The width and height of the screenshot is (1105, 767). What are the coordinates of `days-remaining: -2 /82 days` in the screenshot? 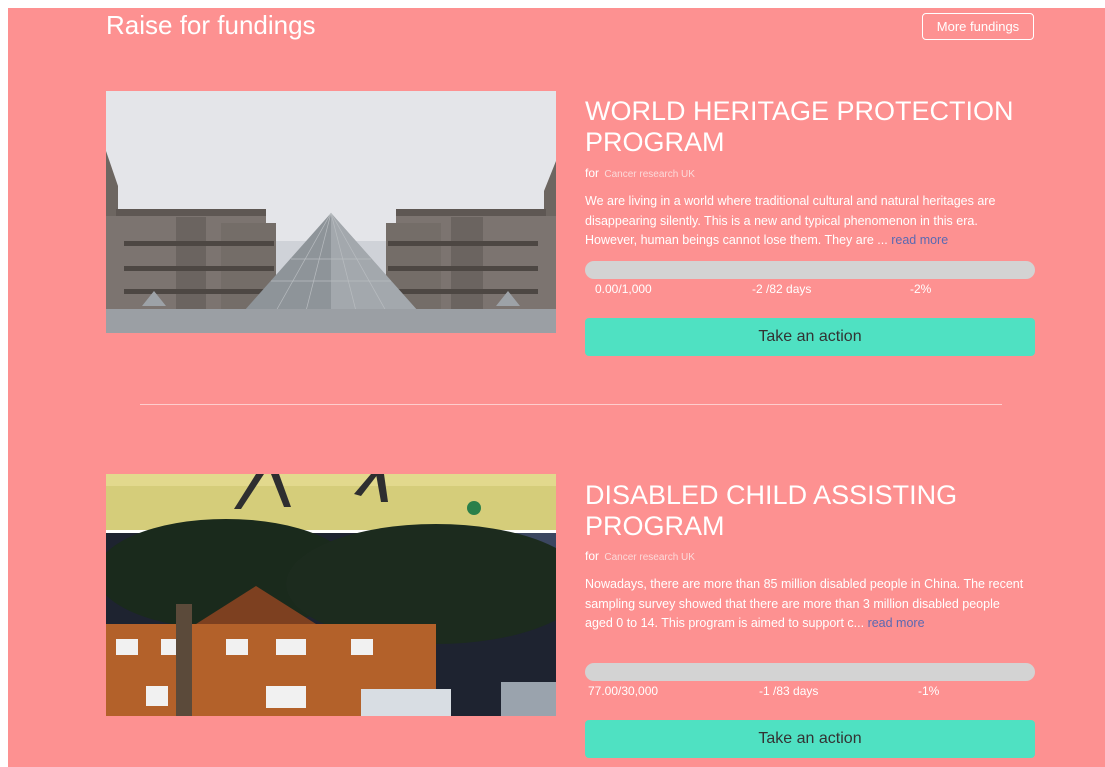 It's located at (782, 289).